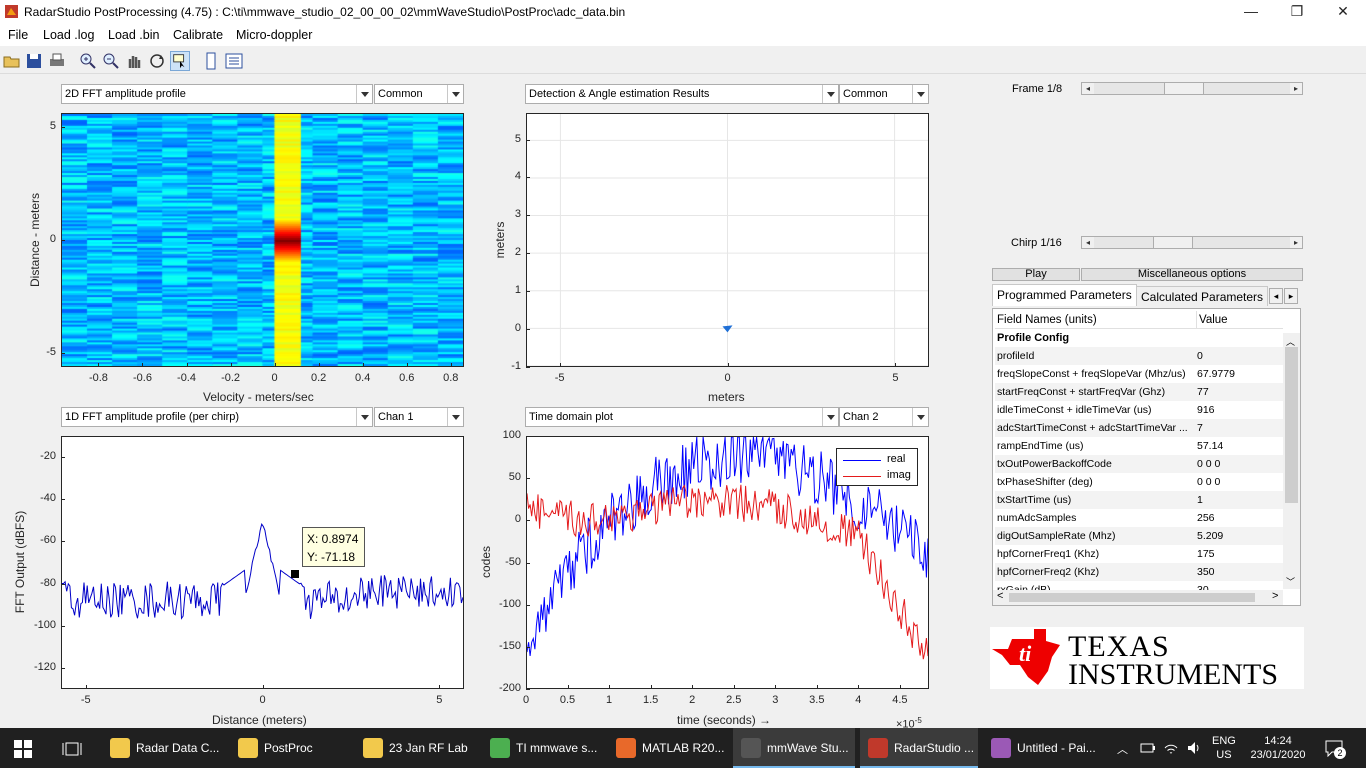 The height and width of the screenshot is (768, 1366). I want to click on legend-real-swatch, so click(862, 460).